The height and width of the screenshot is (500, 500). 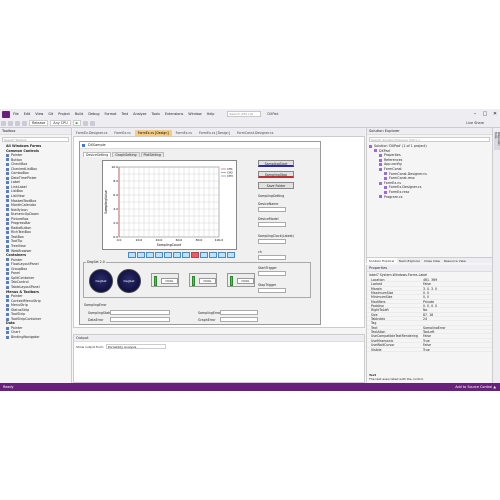 What do you see at coordinates (457, 279) in the screenshot?
I see `property-value: 461, 369` at bounding box center [457, 279].